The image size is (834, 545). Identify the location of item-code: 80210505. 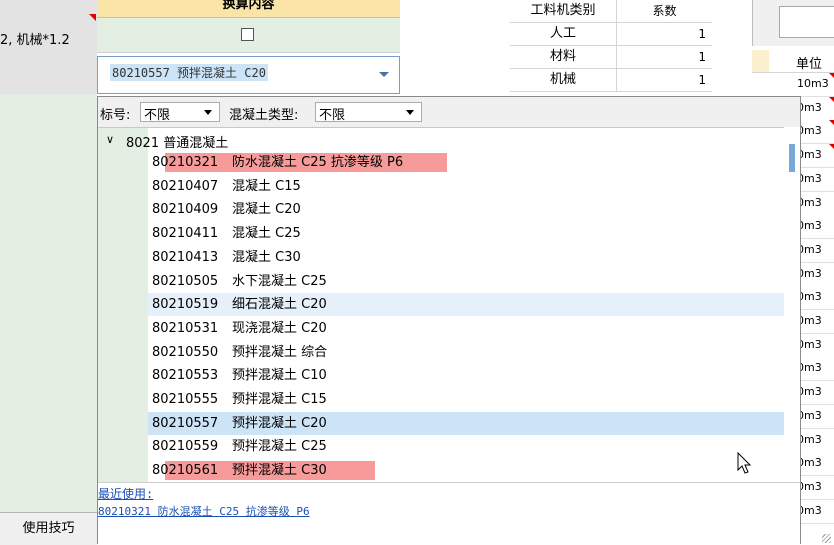
(185, 281).